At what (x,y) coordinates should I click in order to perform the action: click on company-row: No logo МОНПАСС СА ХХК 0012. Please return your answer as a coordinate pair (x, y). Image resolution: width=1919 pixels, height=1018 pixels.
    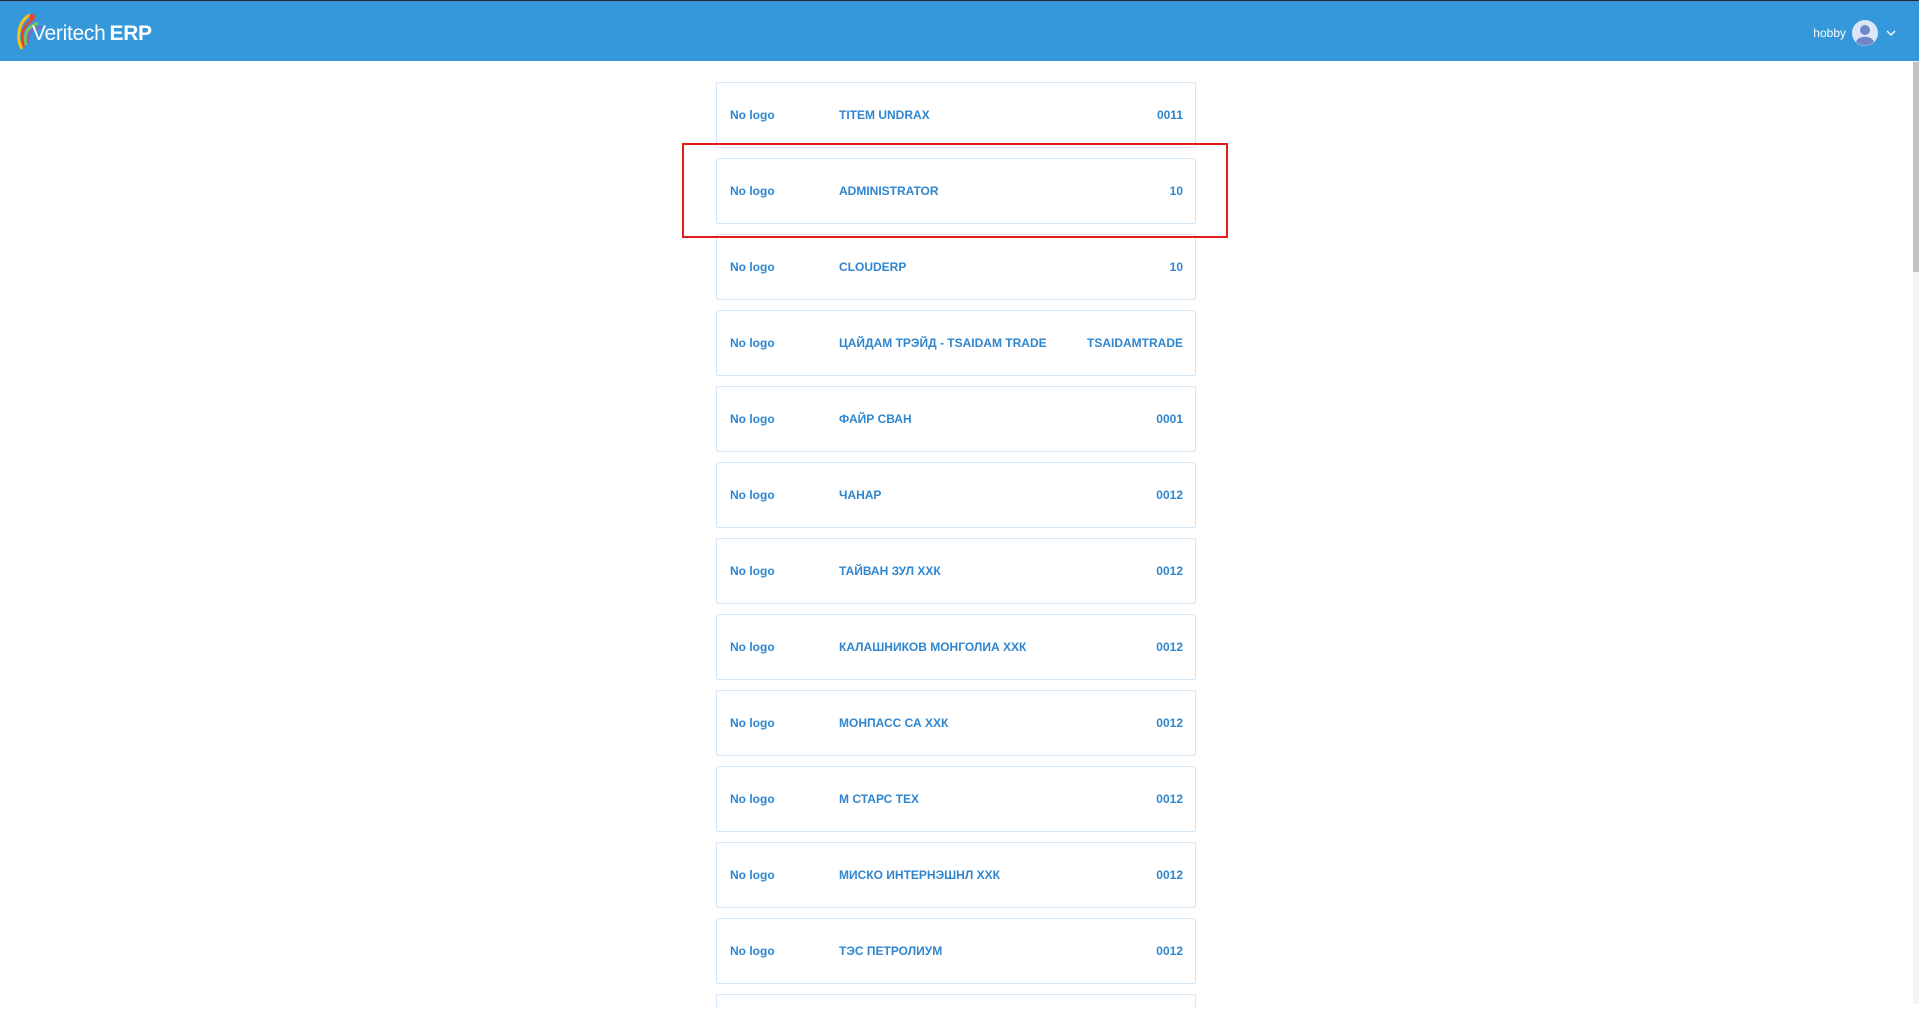
    Looking at the image, I should click on (956, 723).